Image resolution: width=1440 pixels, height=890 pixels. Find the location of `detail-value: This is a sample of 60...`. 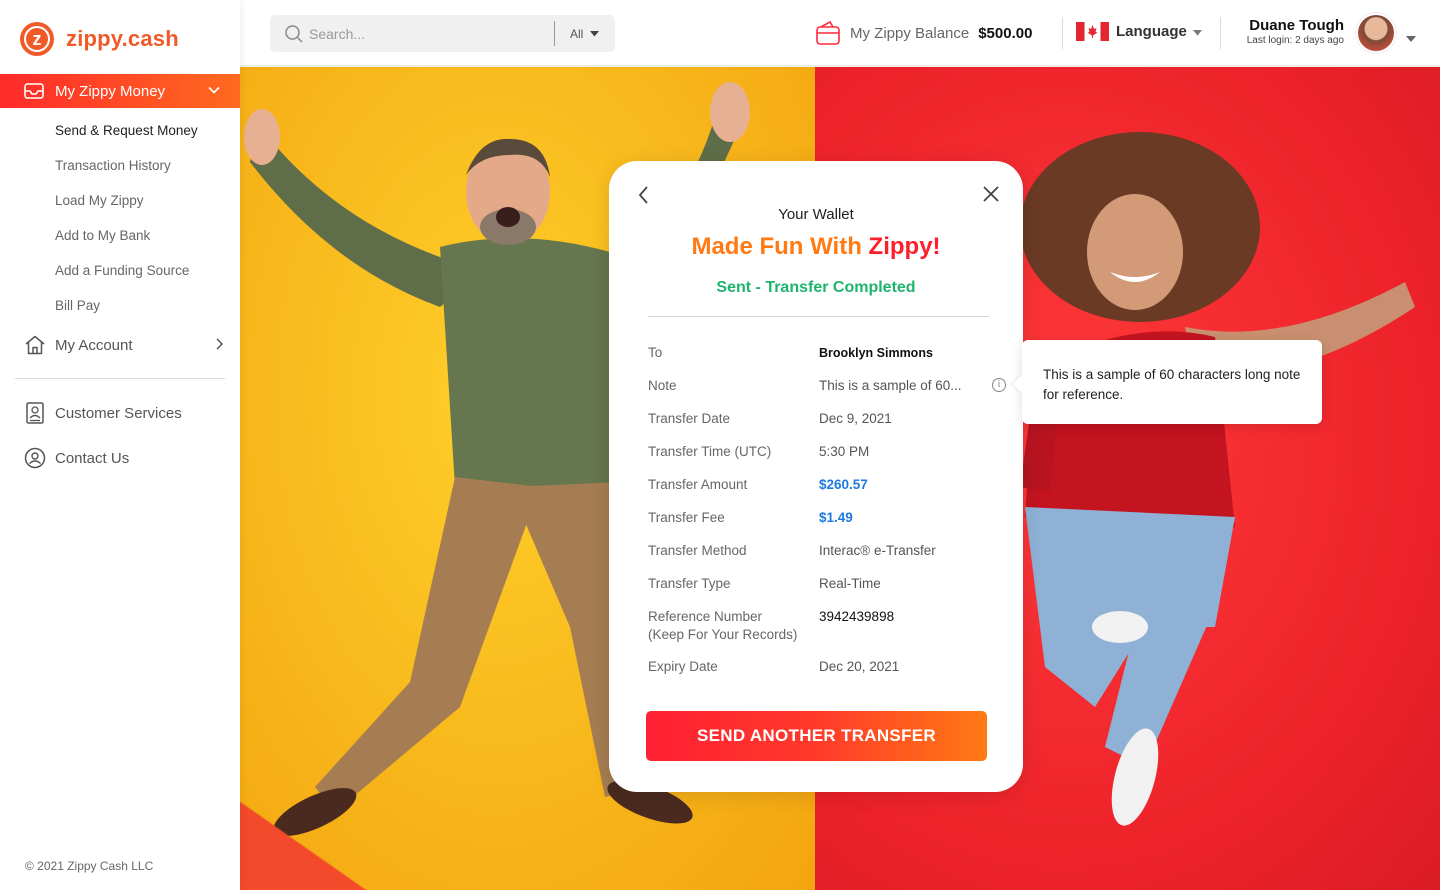

detail-value: This is a sample of 60... is located at coordinates (890, 385).